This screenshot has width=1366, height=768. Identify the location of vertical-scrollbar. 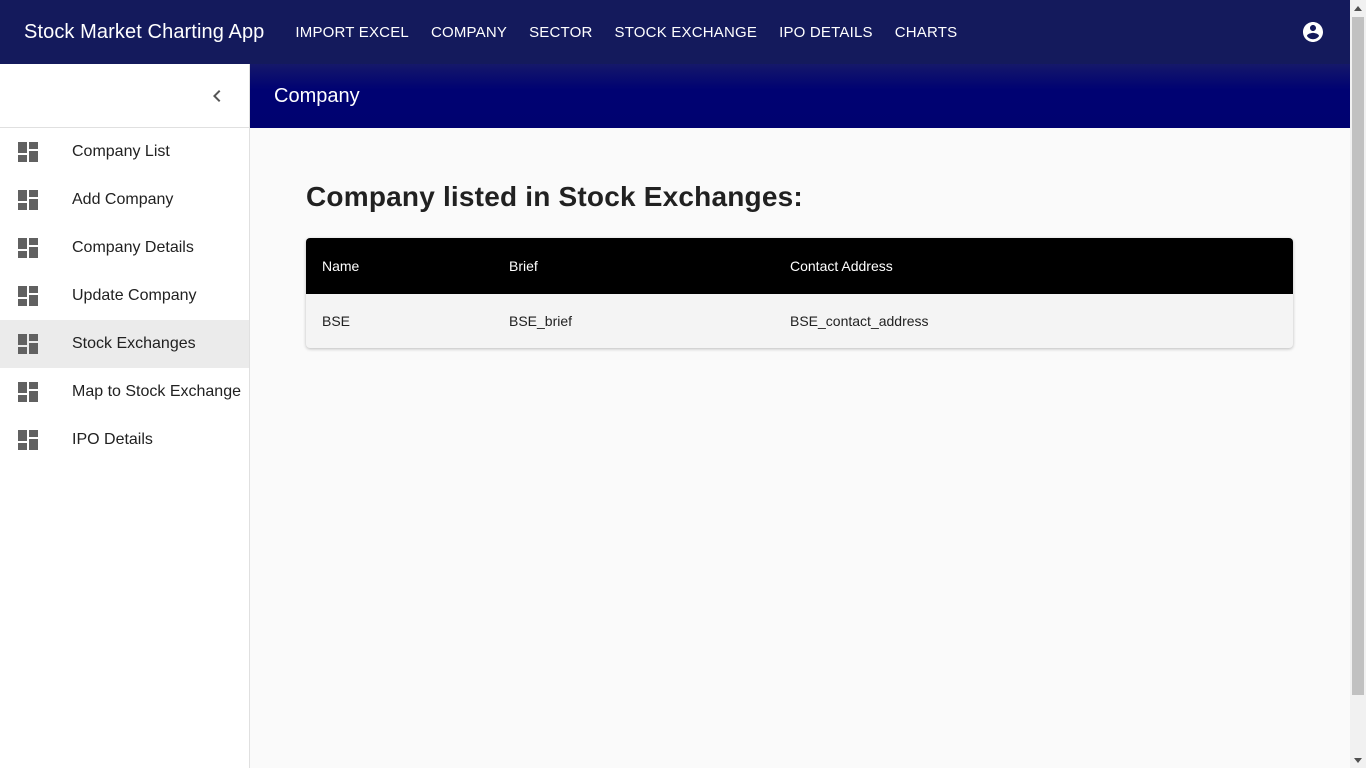
(1358, 384).